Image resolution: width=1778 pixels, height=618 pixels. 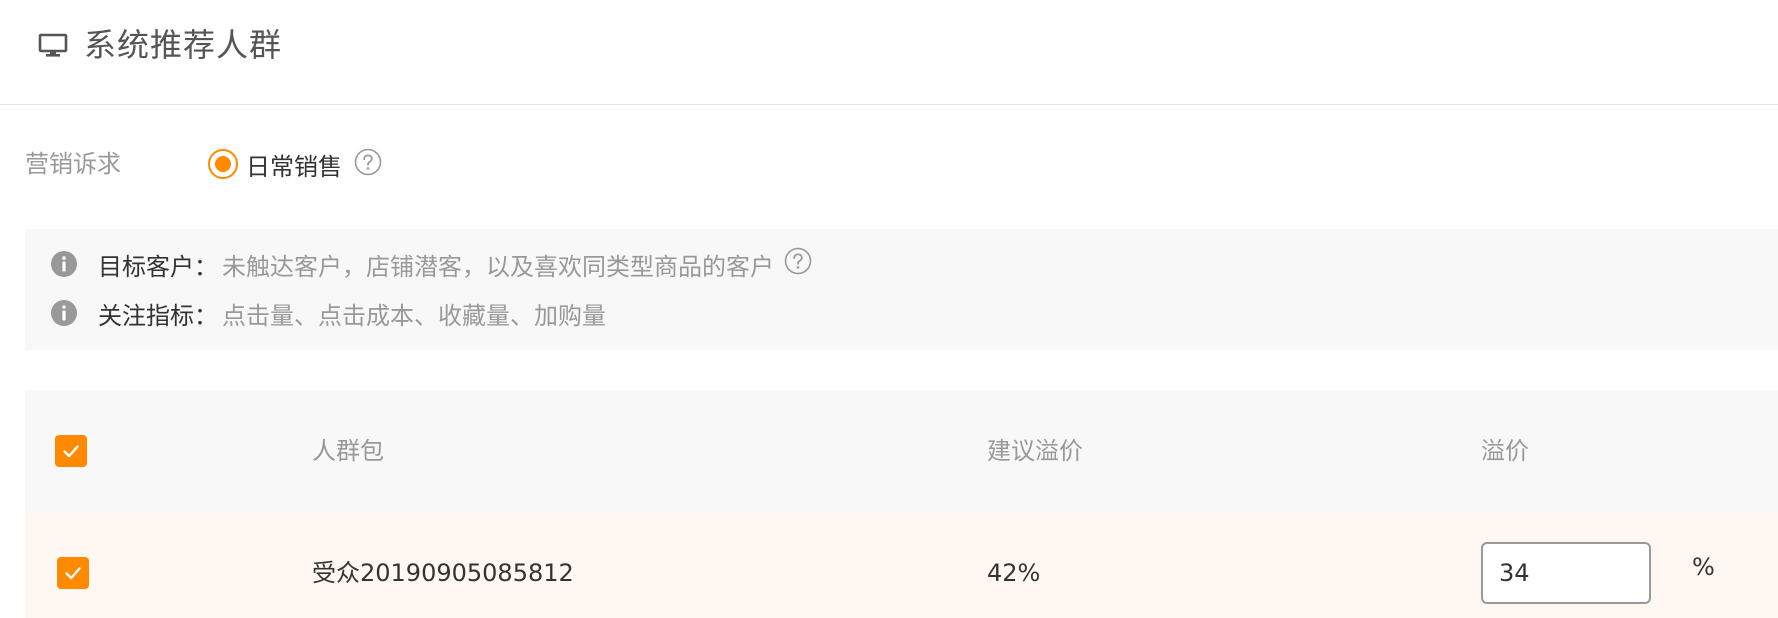 I want to click on radio-label: 日常销售, so click(x=294, y=166).